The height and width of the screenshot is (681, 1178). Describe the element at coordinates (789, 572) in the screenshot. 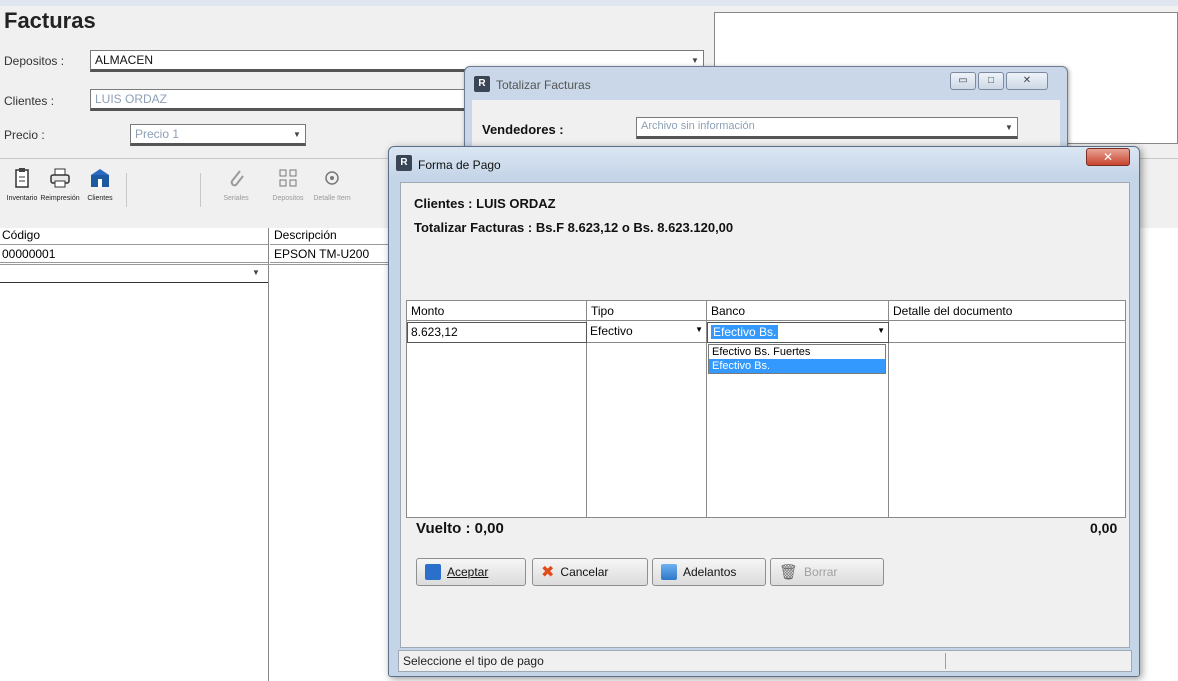

I see `trash-icon: 🗑` at that location.